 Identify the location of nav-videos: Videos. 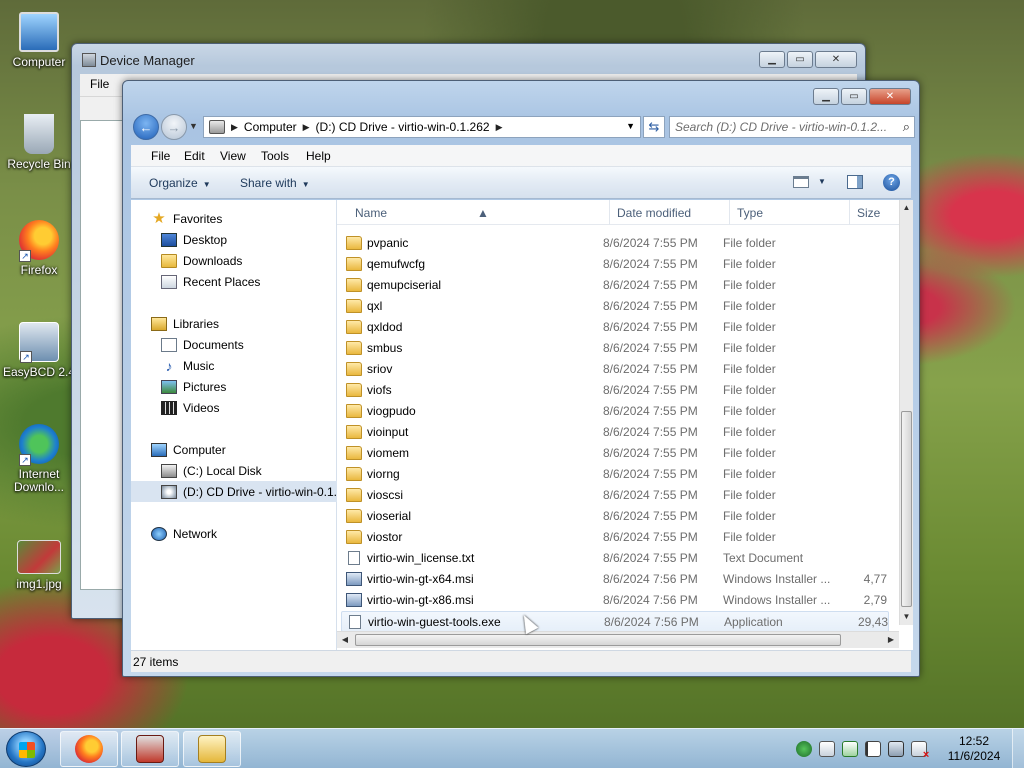
(234, 407).